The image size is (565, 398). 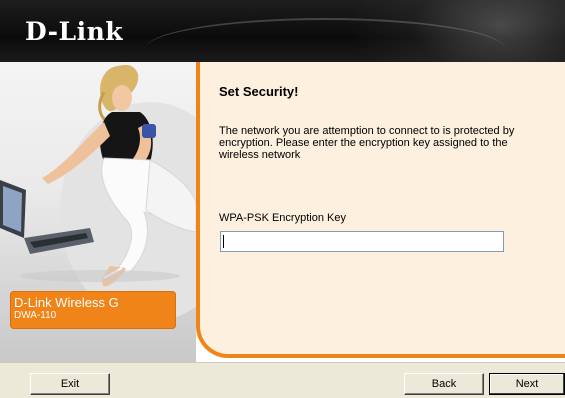 I want to click on exit-button: Exit, so click(x=70, y=384).